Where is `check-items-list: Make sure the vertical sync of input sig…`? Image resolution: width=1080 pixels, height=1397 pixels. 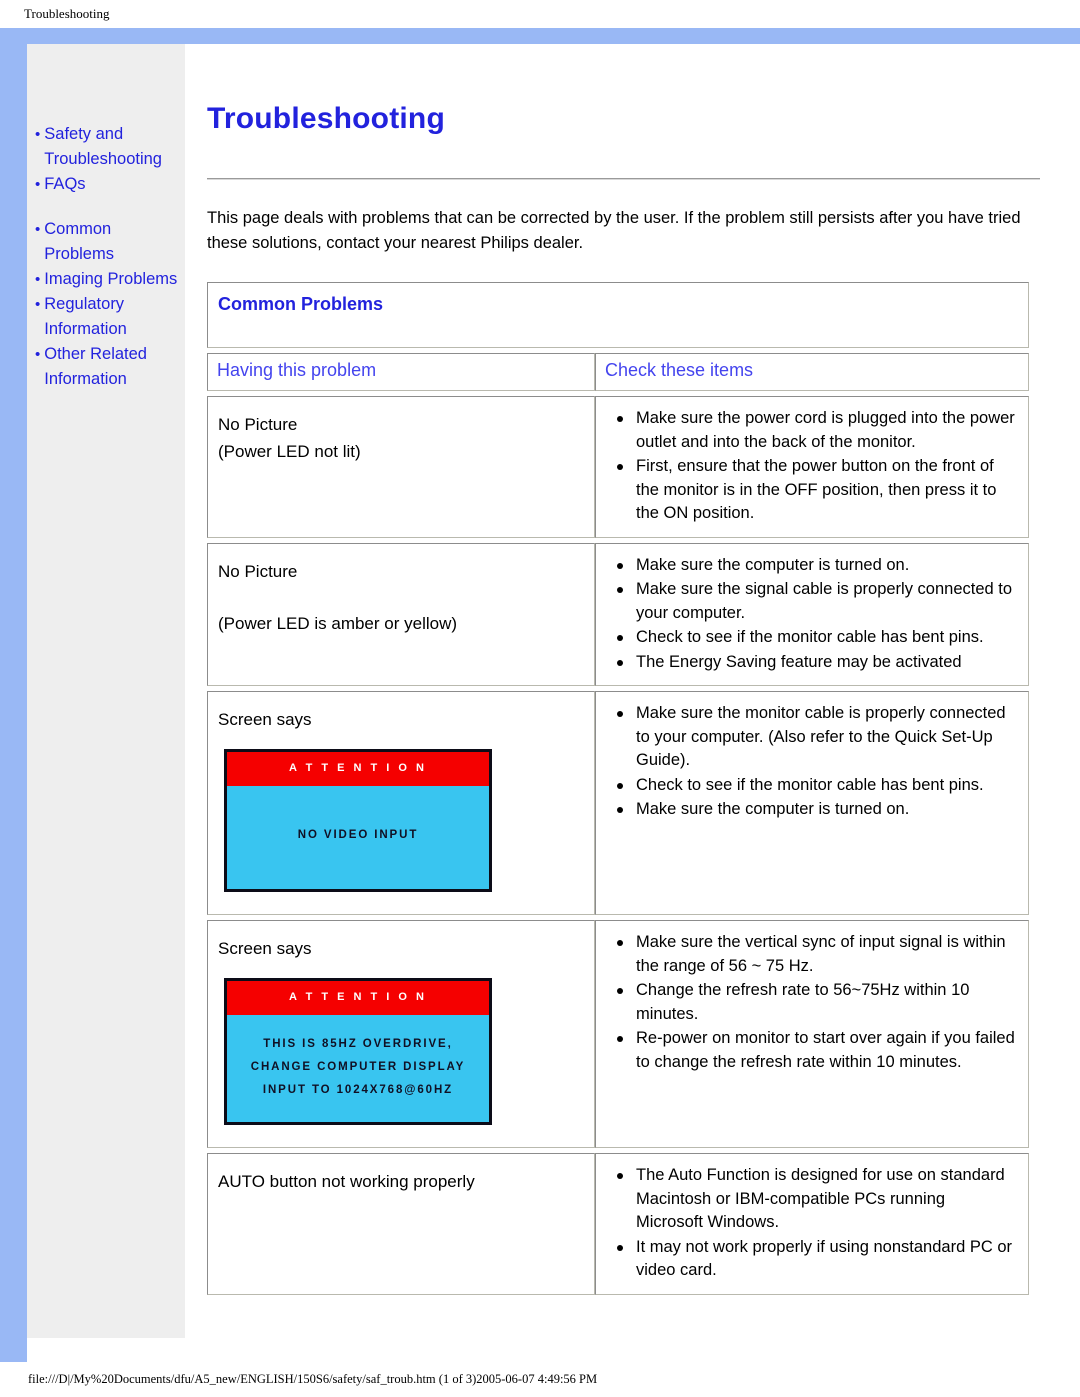
check-items-list: Make sure the vertical sync of input sig… is located at coordinates (812, 1002).